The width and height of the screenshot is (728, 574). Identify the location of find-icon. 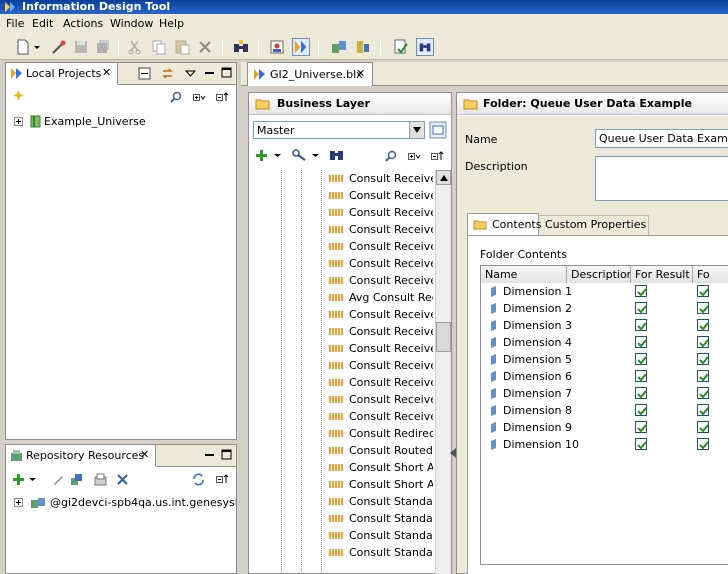
(176, 97).